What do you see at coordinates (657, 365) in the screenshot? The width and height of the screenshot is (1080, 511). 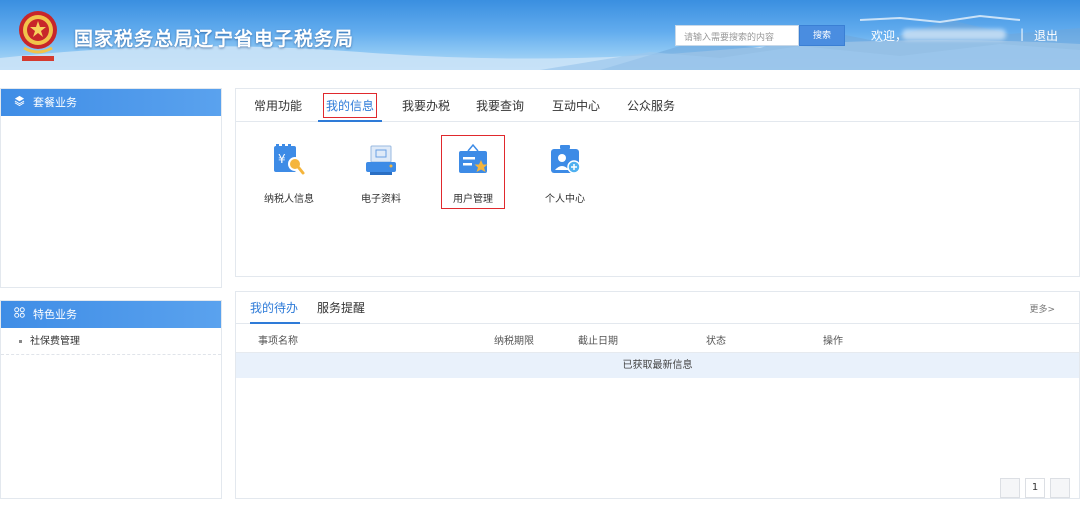 I see `info-row: 已获取最新信息` at bounding box center [657, 365].